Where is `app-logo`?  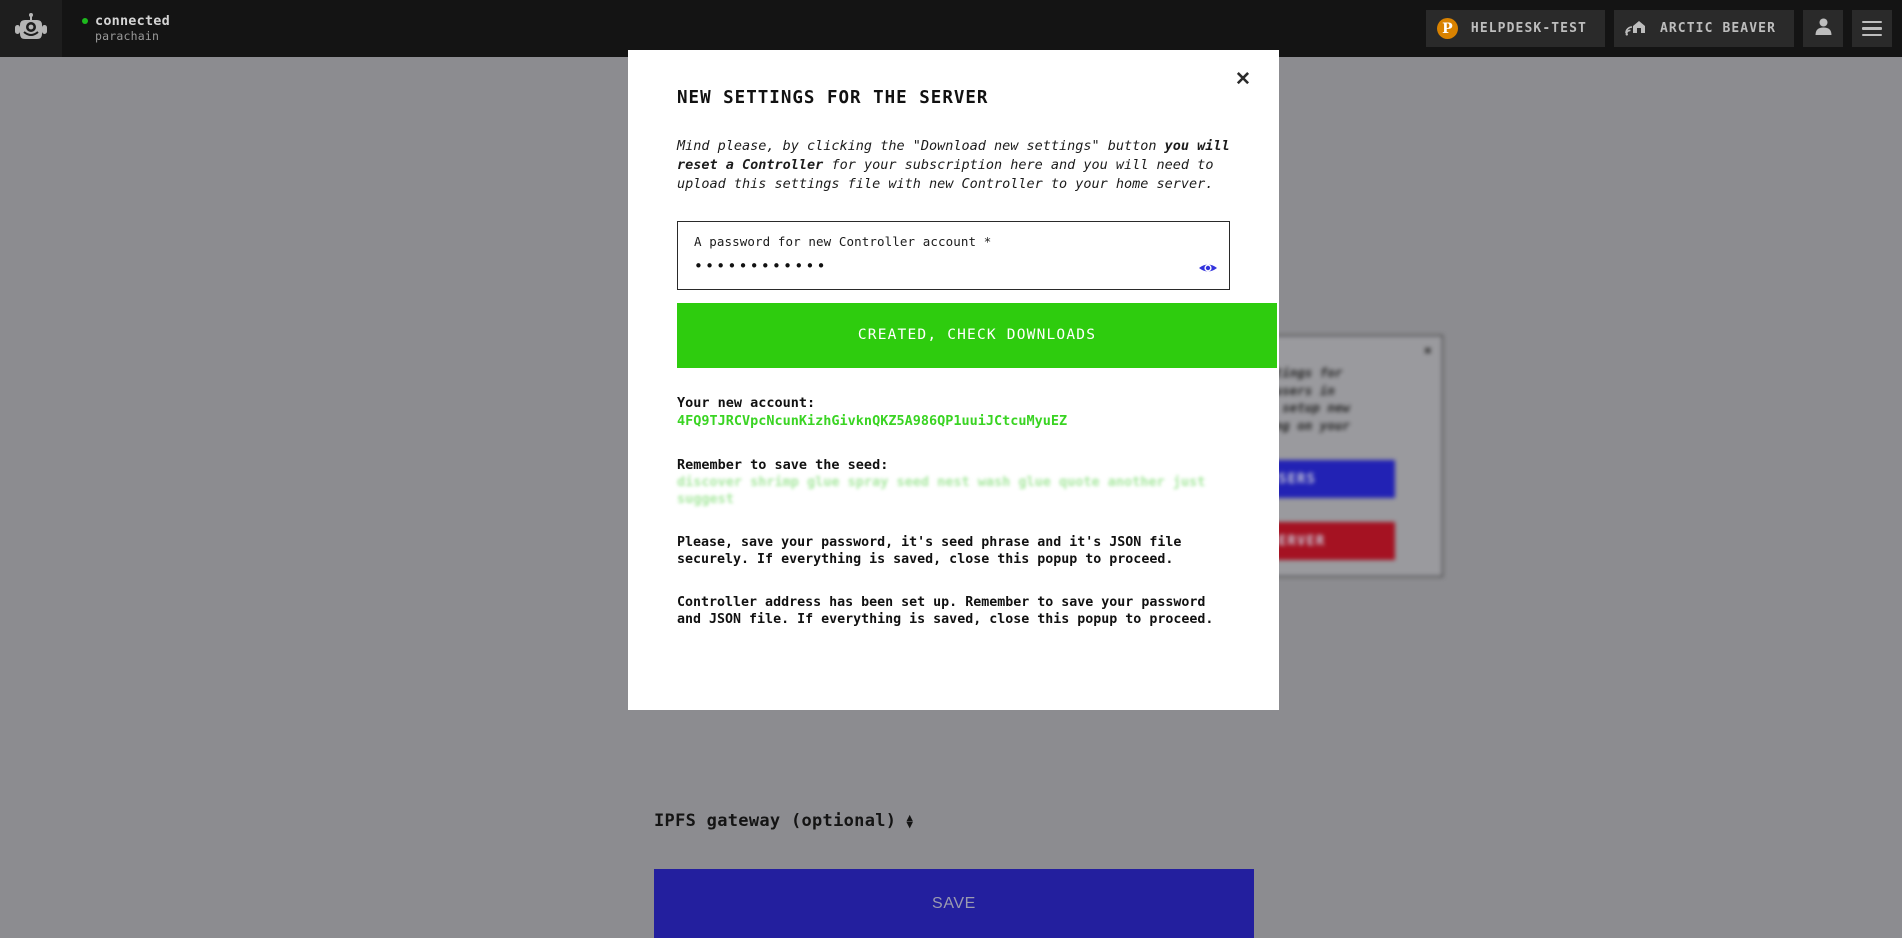
app-logo is located at coordinates (31, 28).